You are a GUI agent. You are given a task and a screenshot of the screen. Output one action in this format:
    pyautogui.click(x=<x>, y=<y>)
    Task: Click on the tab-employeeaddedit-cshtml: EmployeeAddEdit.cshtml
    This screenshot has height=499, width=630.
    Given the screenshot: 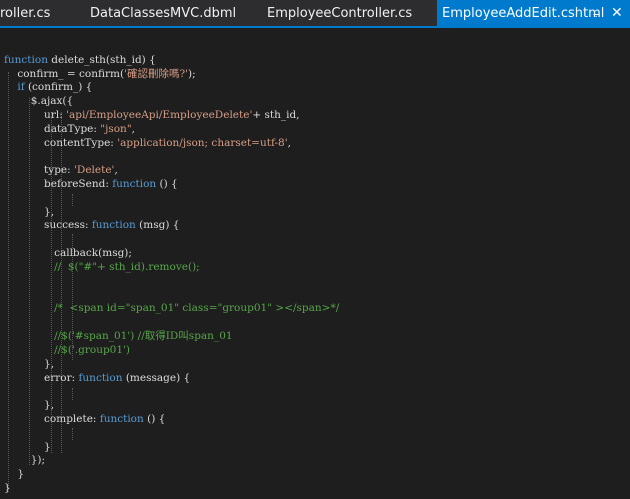 What is the action you would take?
    pyautogui.click(x=533, y=13)
    